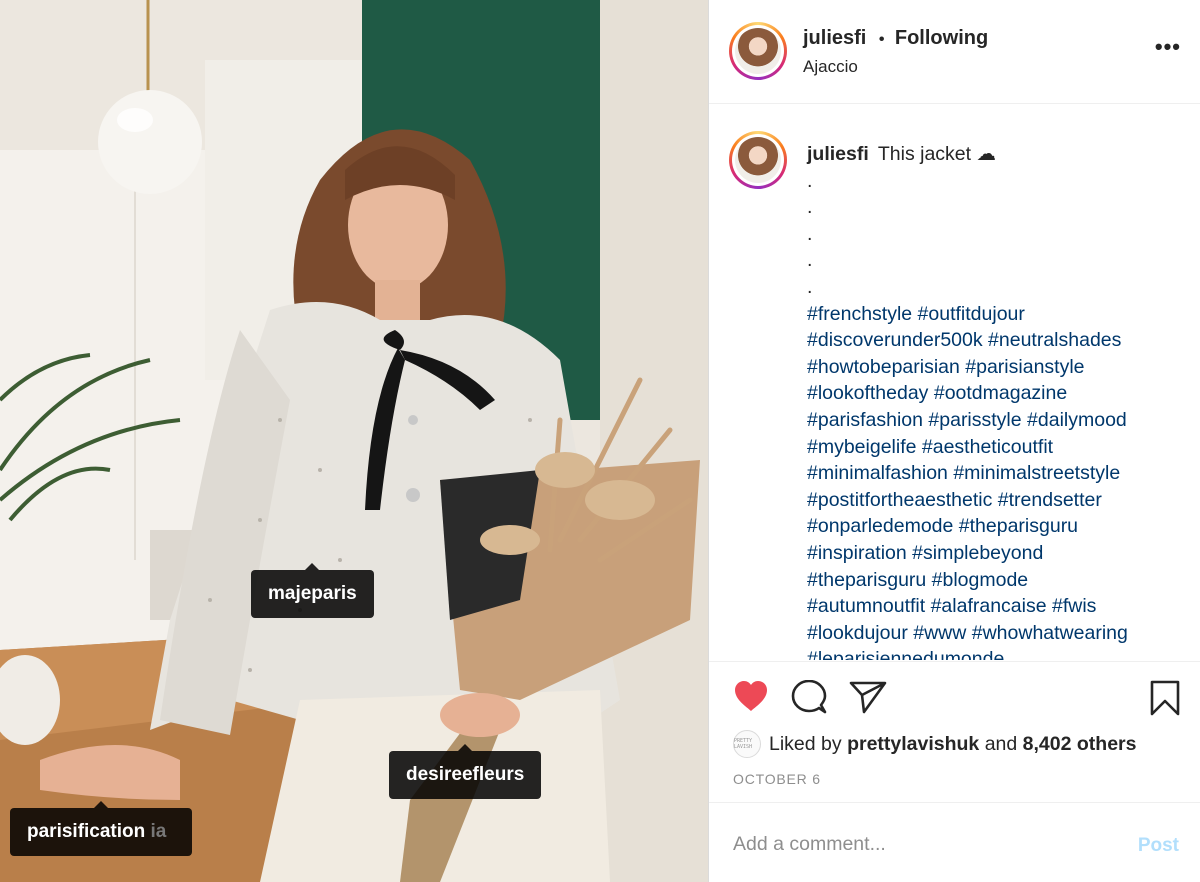 Image resolution: width=1200 pixels, height=882 pixels. I want to click on caption-username: juliesfi, so click(838, 154).